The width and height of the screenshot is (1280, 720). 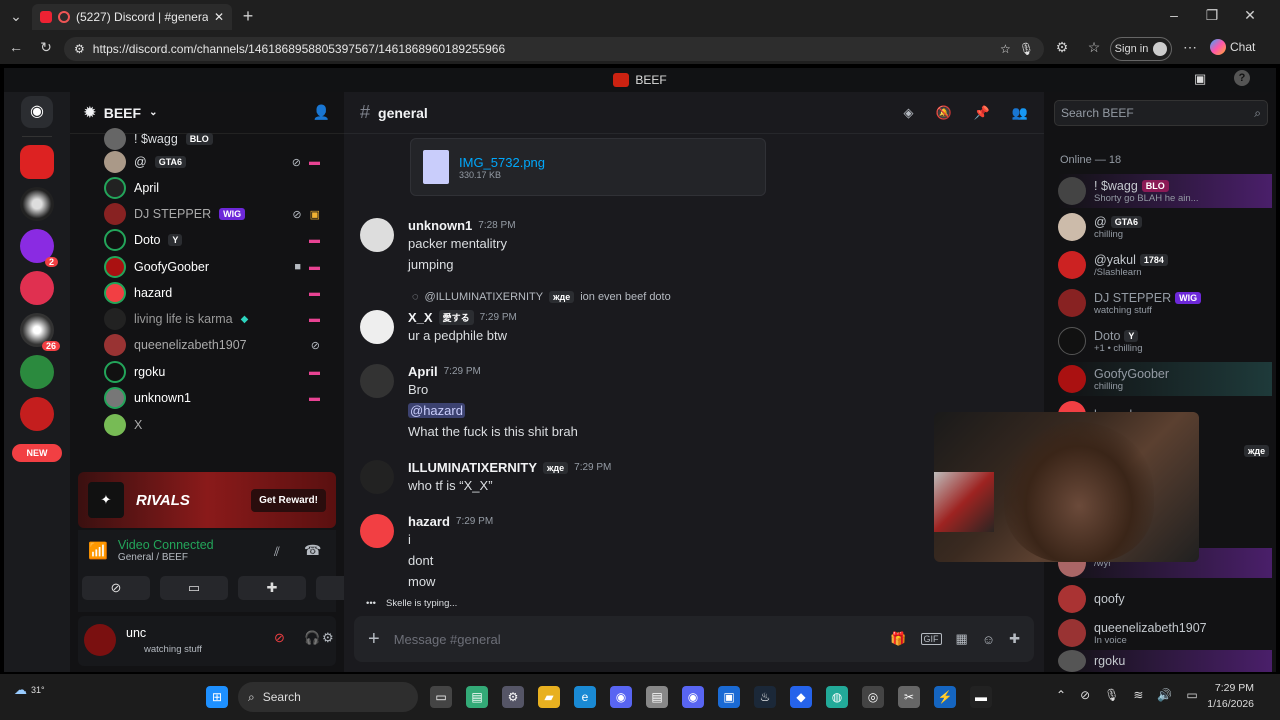 What do you see at coordinates (29, 690) in the screenshot?
I see `weather-widget: ☁ 31°` at bounding box center [29, 690].